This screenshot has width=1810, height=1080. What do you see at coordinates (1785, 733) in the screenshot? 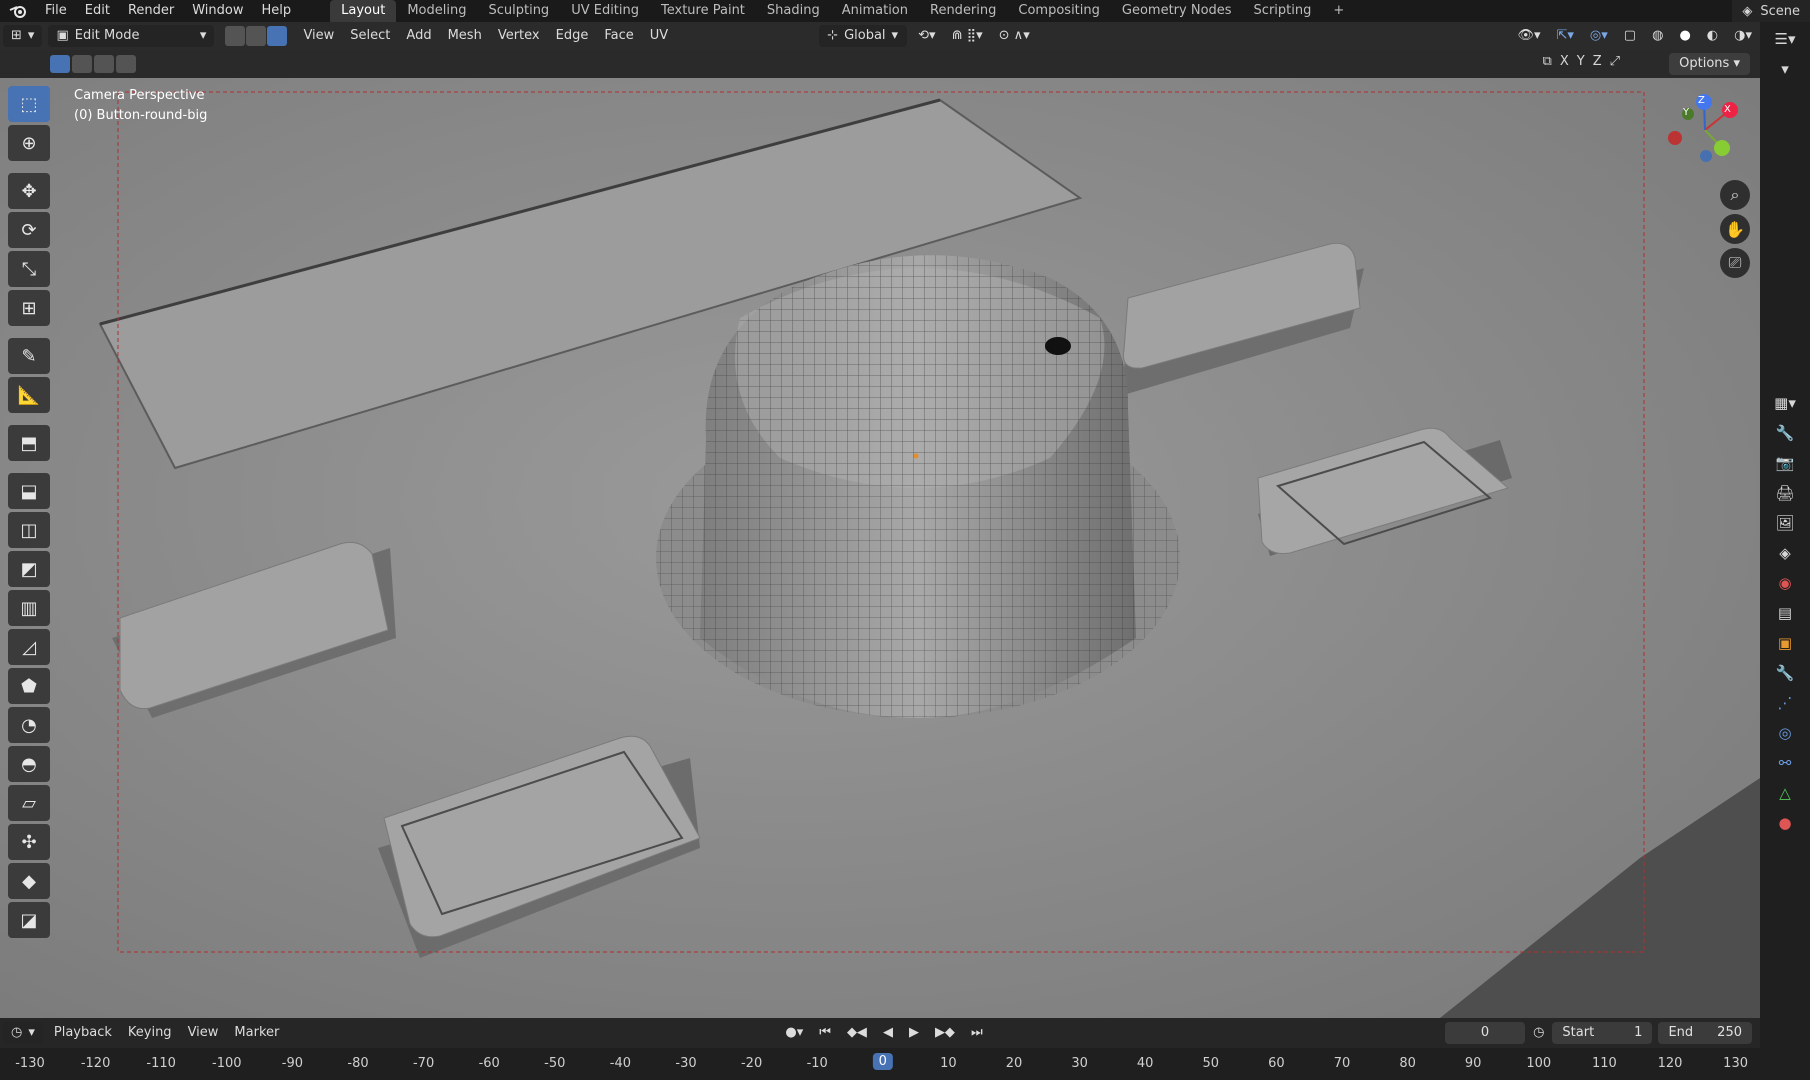
I see `physics-properties-icon: ◎` at bounding box center [1785, 733].